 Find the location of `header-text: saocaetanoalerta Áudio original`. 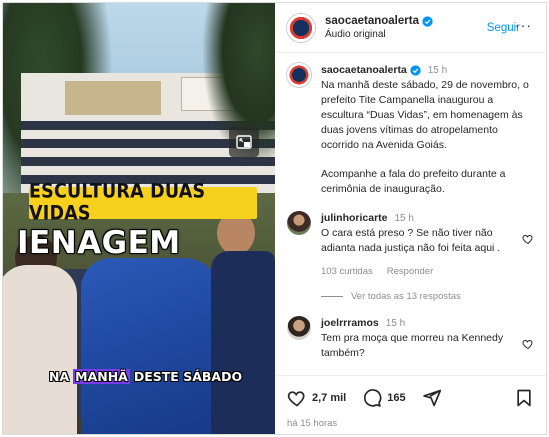

header-text: saocaetanoalerta Áudio original is located at coordinates (405, 27).